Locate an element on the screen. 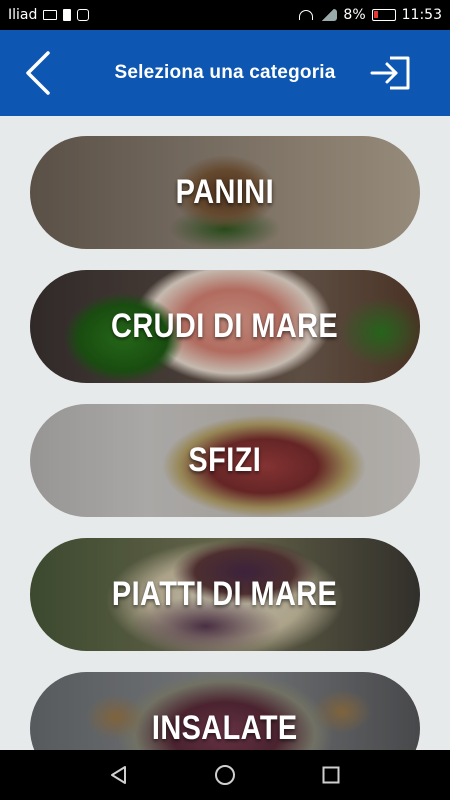  battery-percent: 8% is located at coordinates (354, 15).